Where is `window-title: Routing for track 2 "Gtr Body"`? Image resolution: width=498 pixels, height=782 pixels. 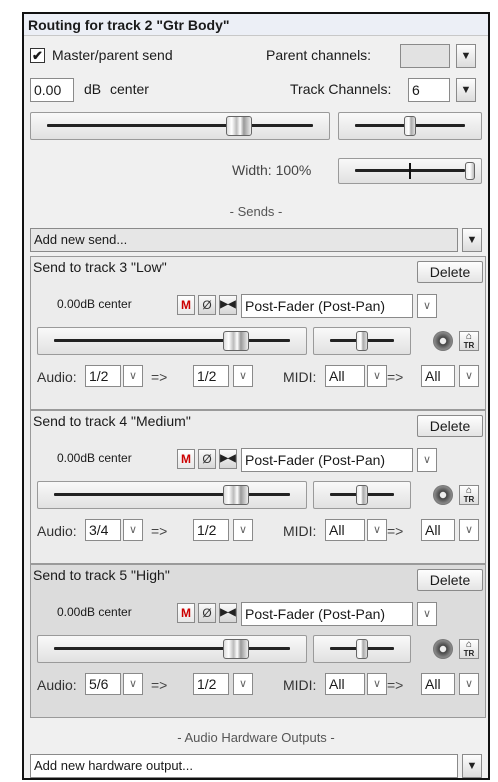
window-title: Routing for track 2 "Gtr Body" is located at coordinates (256, 25).